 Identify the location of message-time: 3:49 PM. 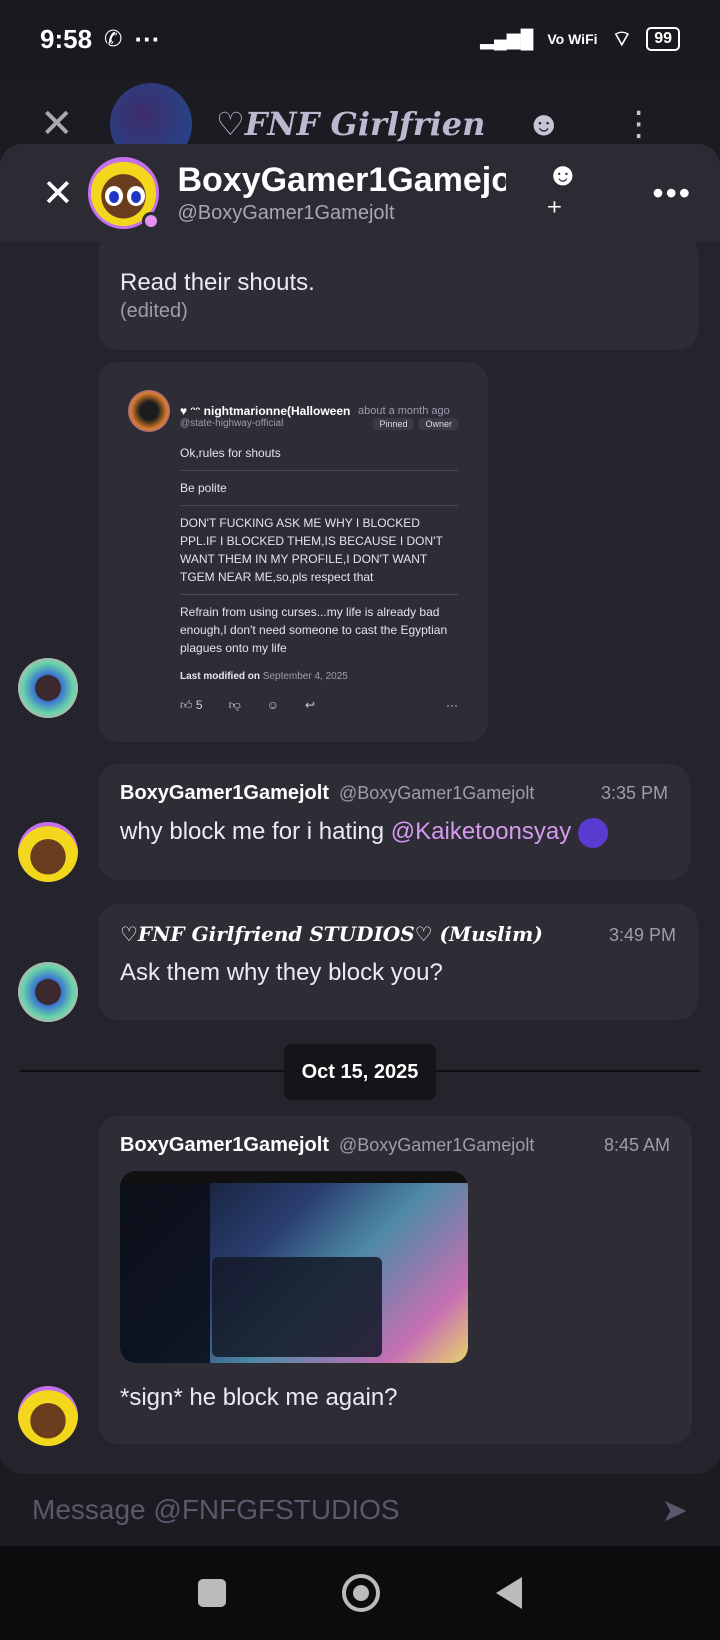
(642, 935).